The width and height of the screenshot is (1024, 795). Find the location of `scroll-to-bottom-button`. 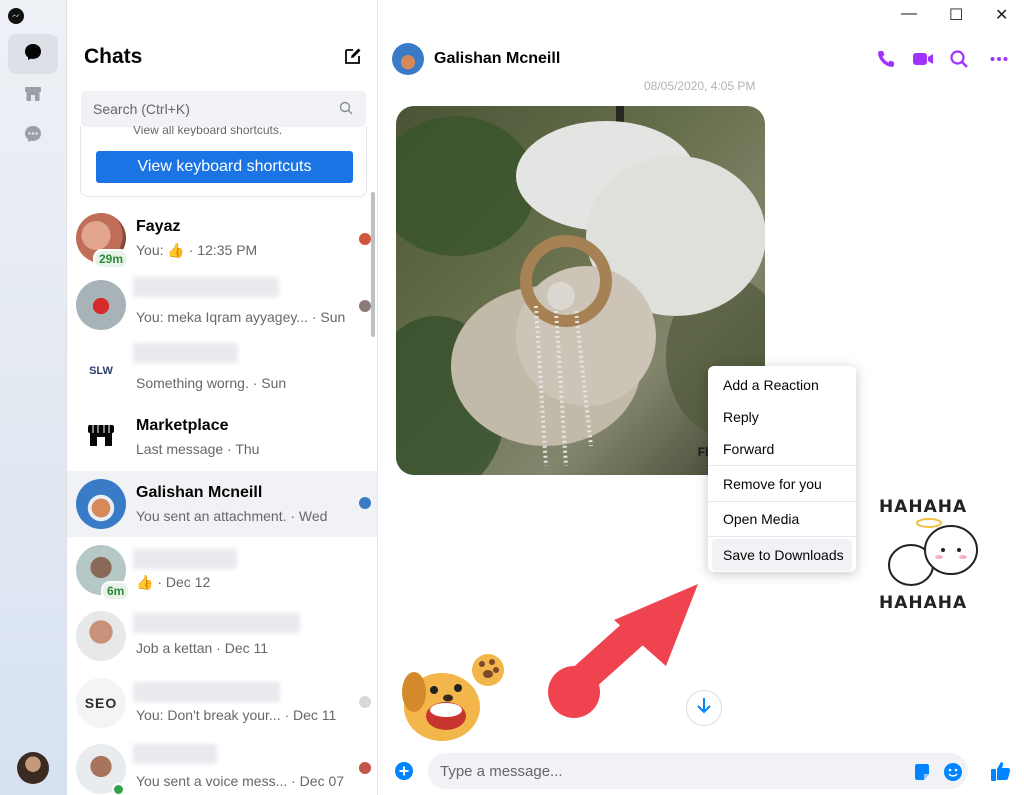

scroll-to-bottom-button is located at coordinates (704, 708).